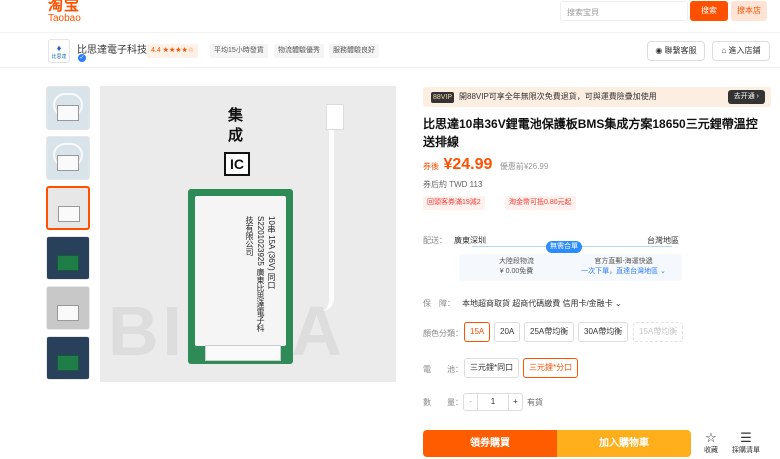  What do you see at coordinates (335, 117) in the screenshot?
I see `temperature-sensor` at bounding box center [335, 117].